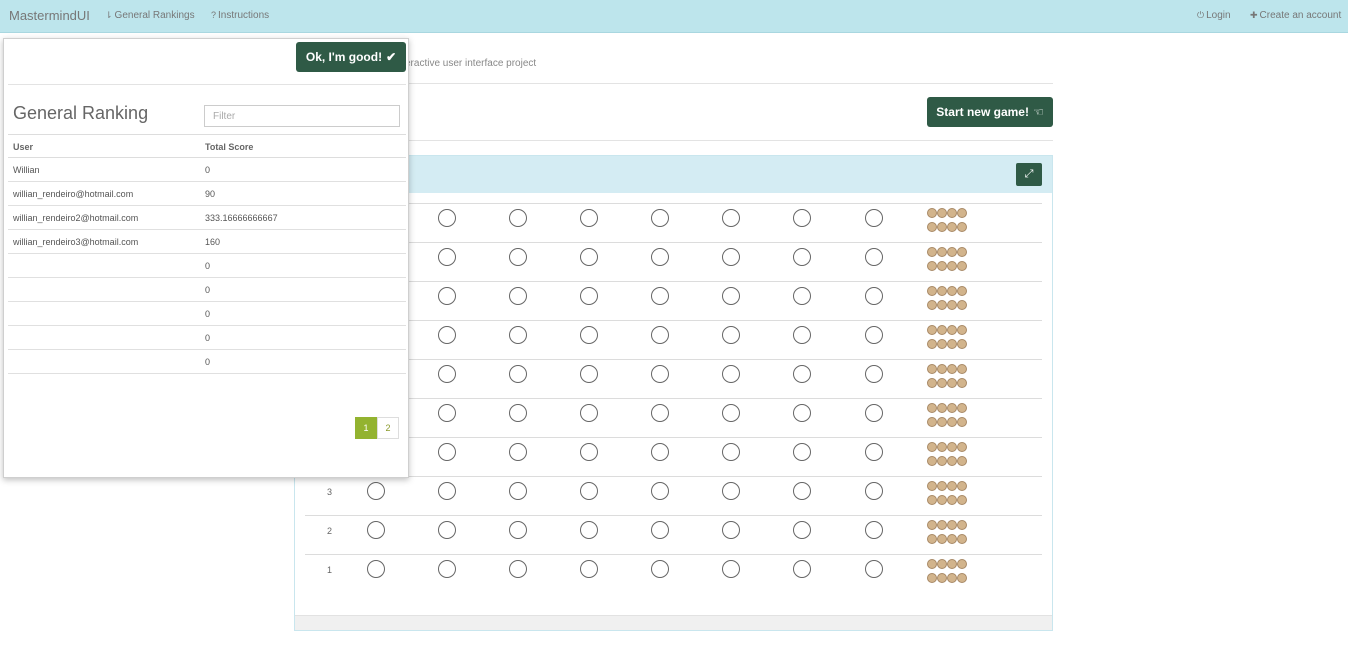  What do you see at coordinates (990, 112) in the screenshot?
I see `start-new-game-button: Start new game! ☜` at bounding box center [990, 112].